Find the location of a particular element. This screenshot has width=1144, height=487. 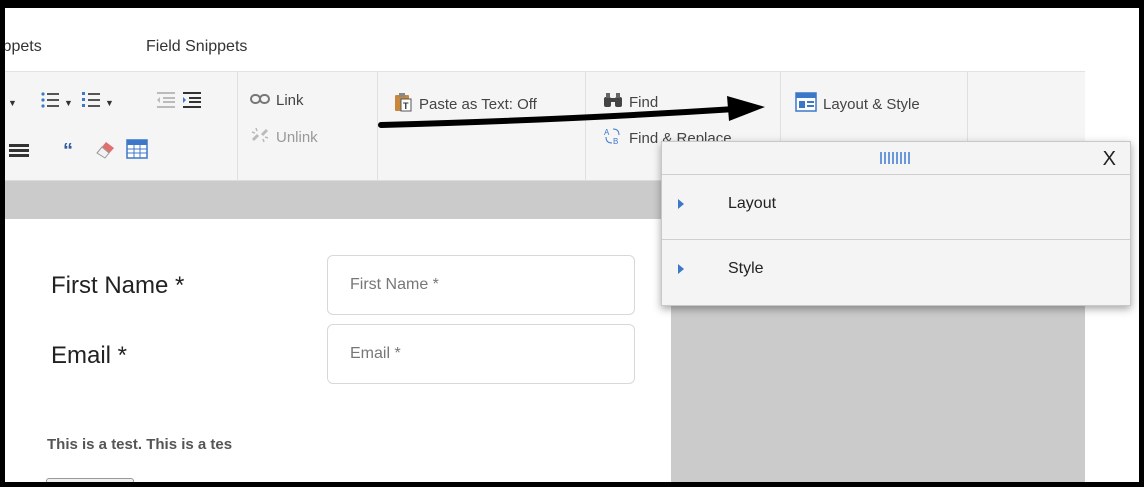

svg-text: A is located at coordinates (607, 132).